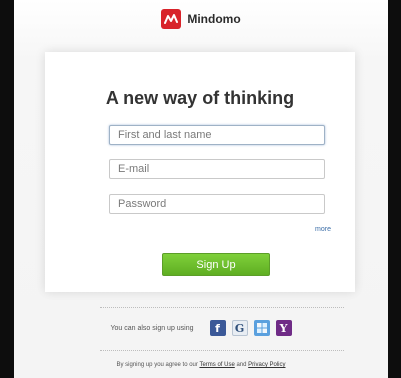  I want to click on terms-of-use-link: Terms of Use, so click(216, 365).